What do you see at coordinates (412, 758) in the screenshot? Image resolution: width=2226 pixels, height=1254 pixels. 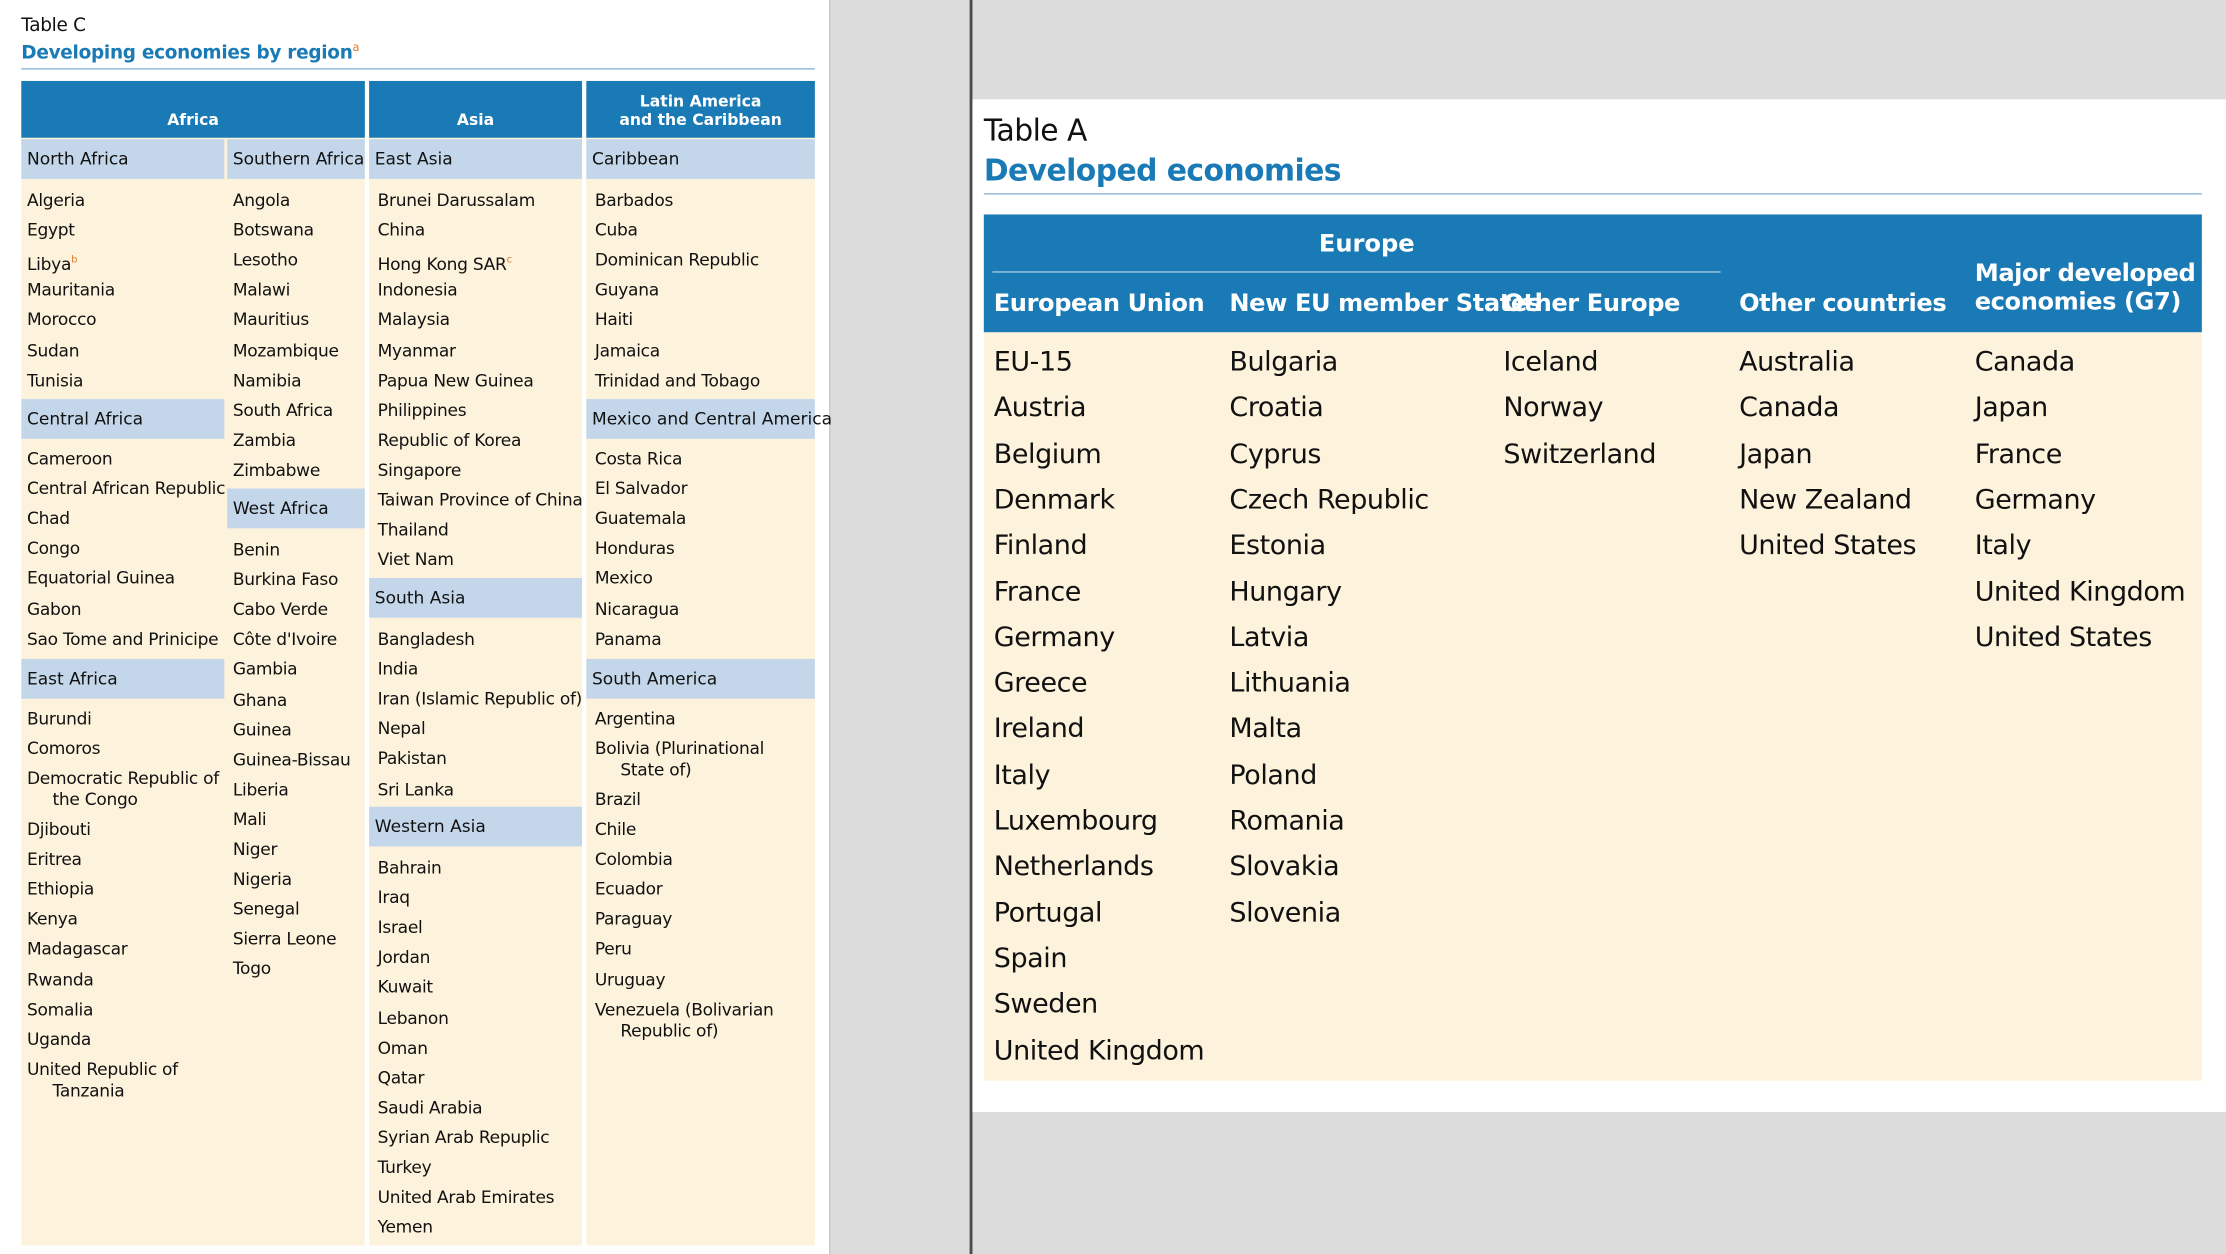 I see `country-south-asia-item: Pakistan` at bounding box center [412, 758].